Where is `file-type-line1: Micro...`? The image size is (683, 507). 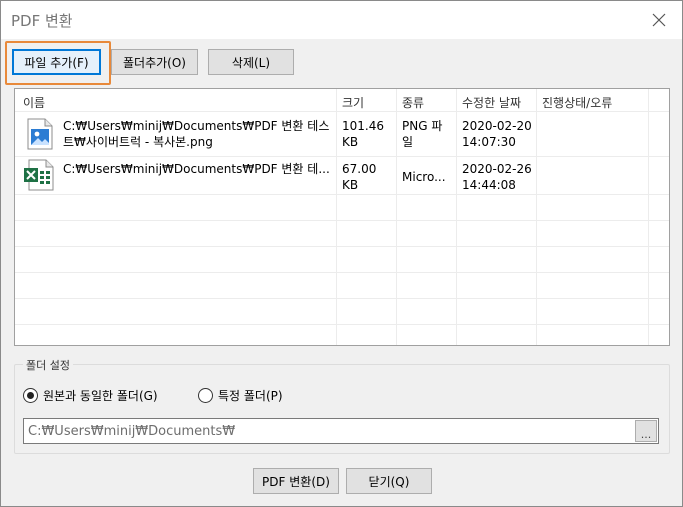 file-type-line1: Micro... is located at coordinates (424, 177).